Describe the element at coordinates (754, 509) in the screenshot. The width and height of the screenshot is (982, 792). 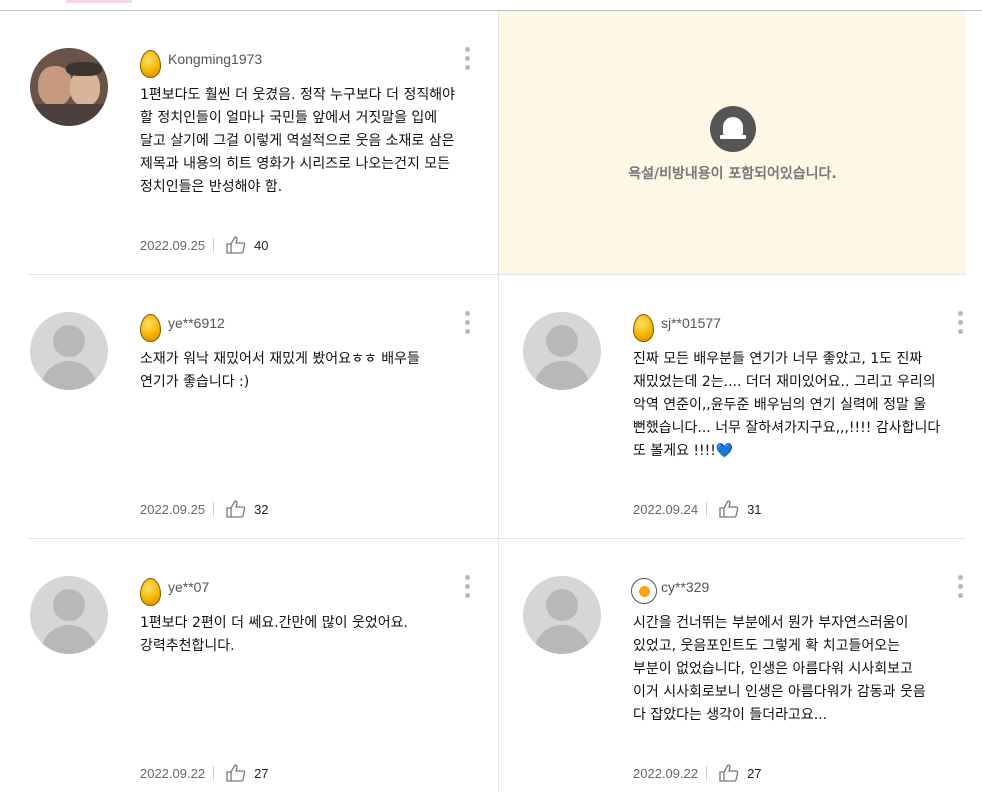
I see `like-count: 31` at that location.